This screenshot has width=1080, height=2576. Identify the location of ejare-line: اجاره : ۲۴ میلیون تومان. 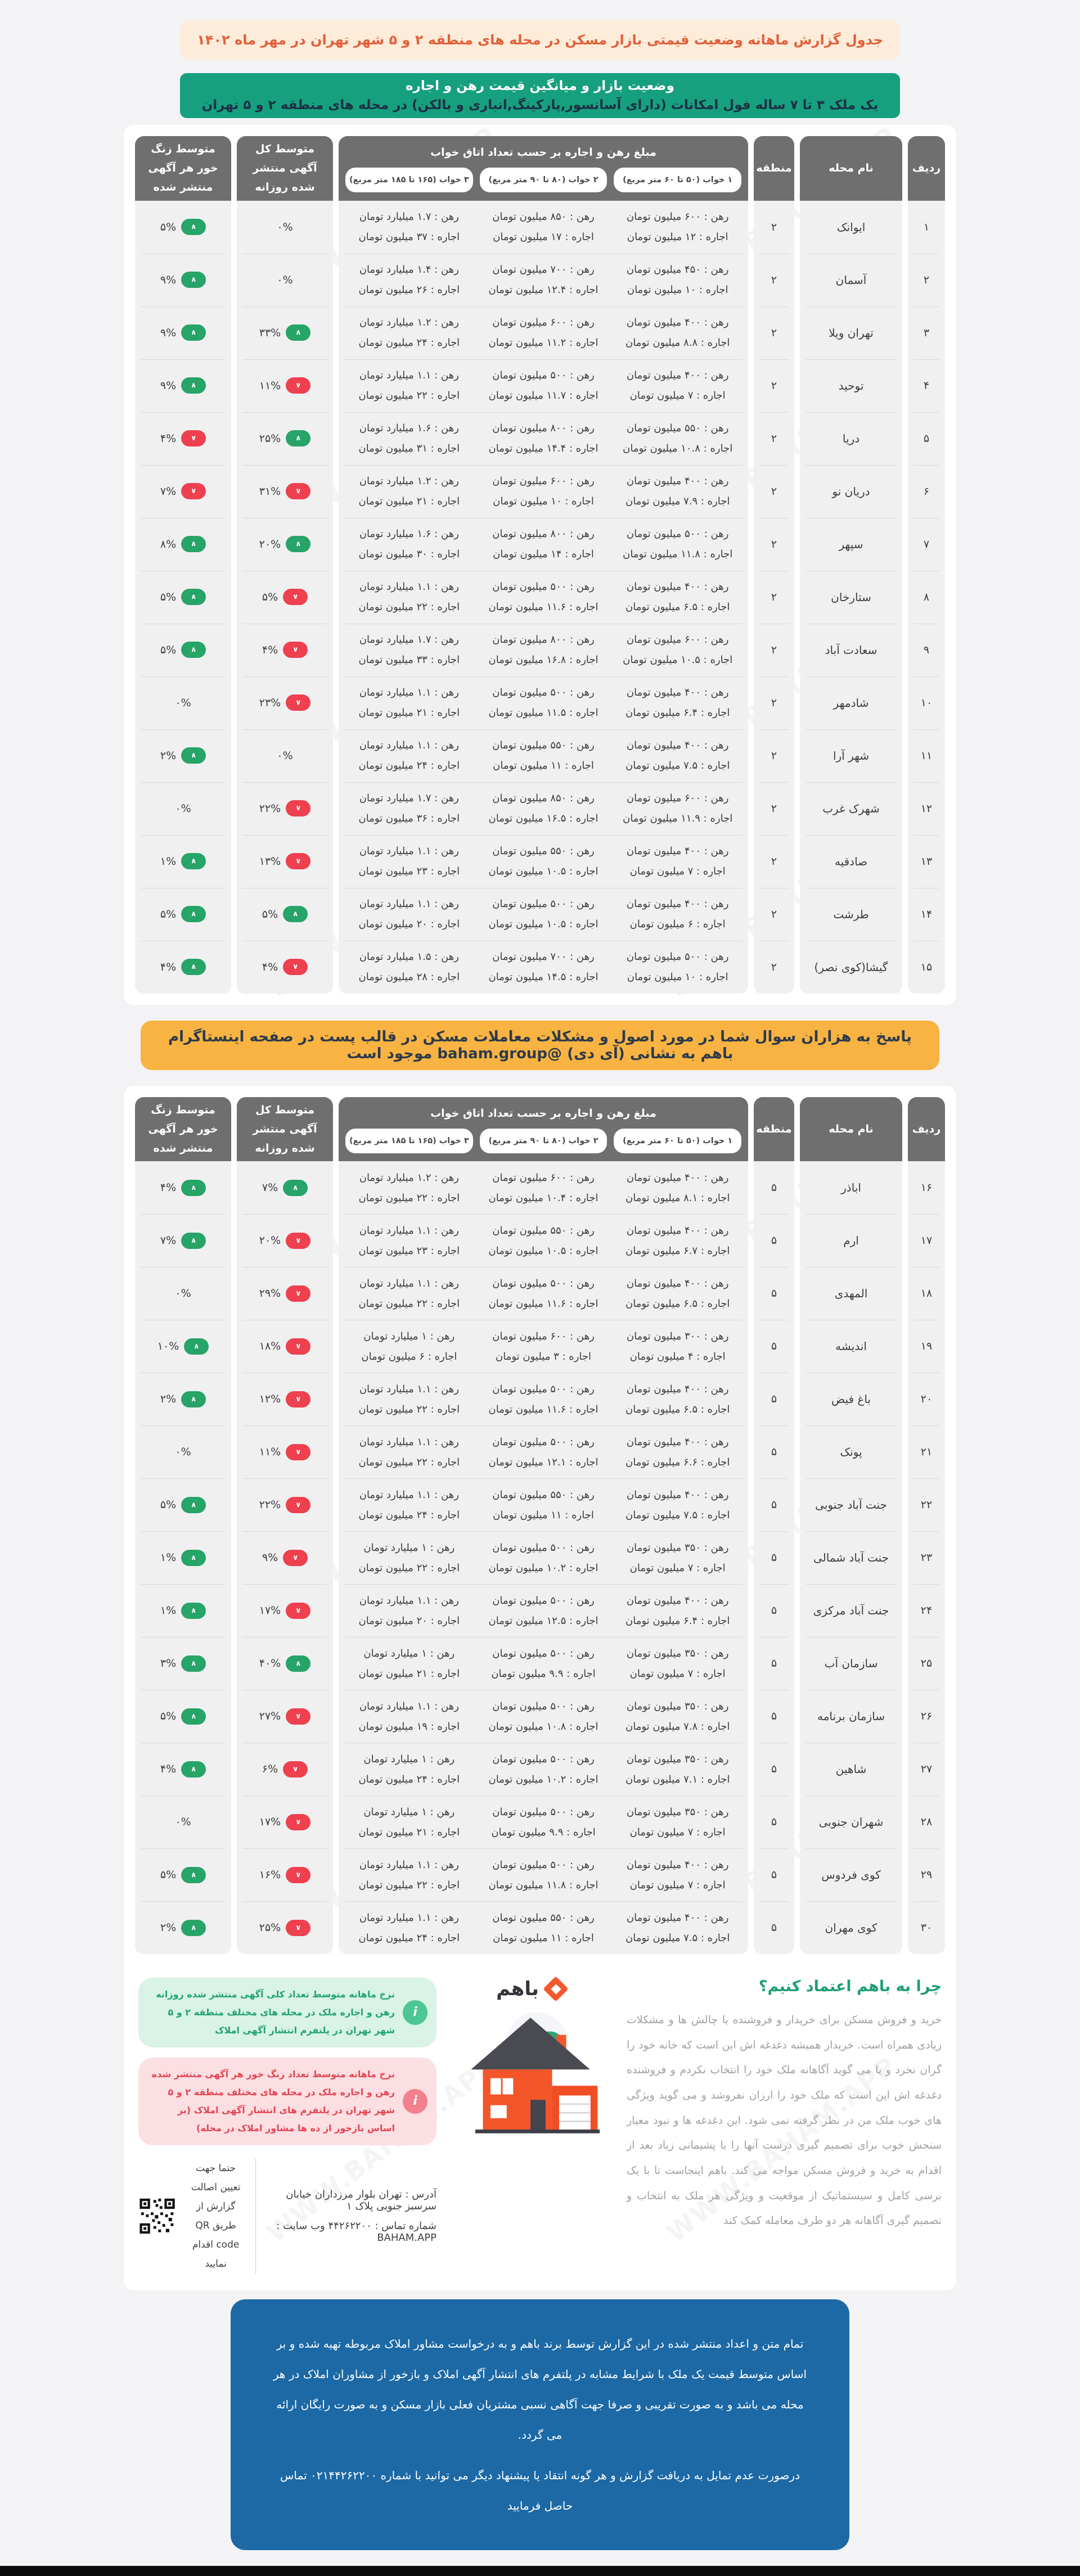
(409, 1515).